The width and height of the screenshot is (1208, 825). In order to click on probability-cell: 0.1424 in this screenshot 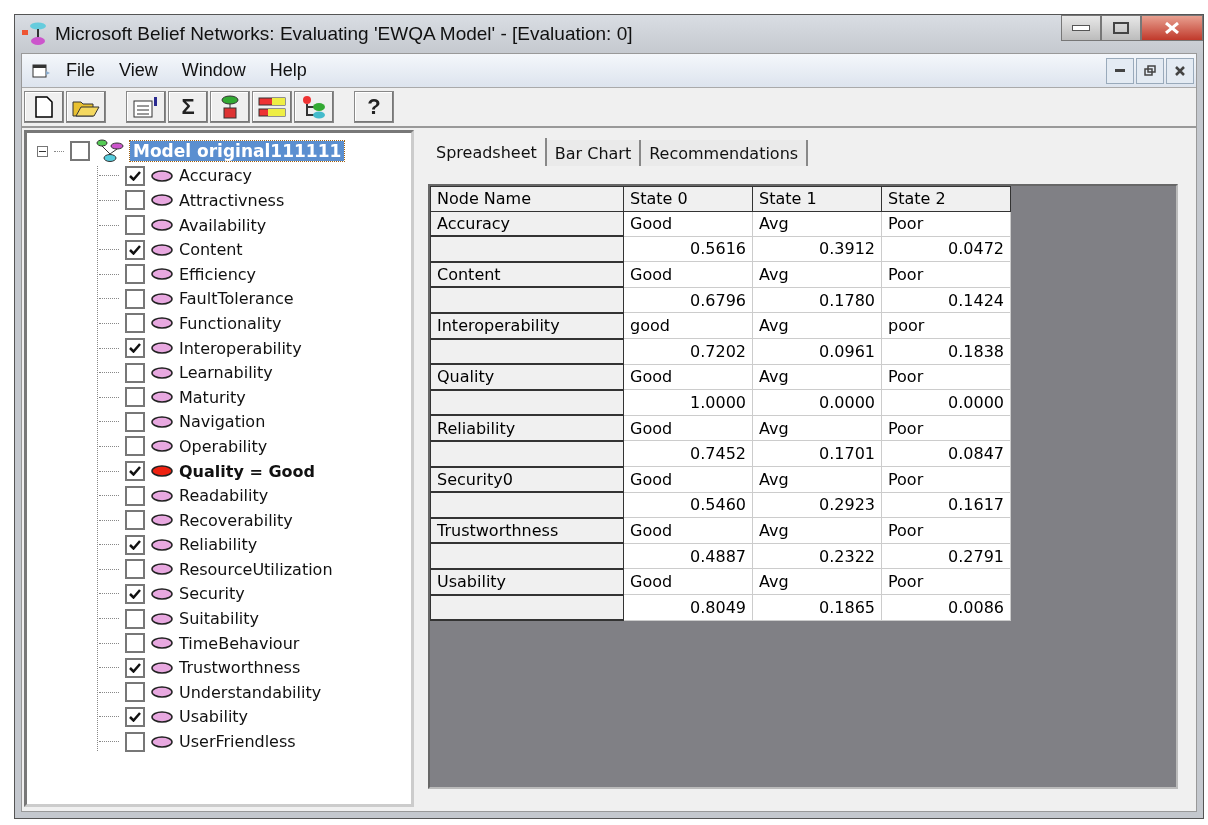, I will do `click(946, 300)`.